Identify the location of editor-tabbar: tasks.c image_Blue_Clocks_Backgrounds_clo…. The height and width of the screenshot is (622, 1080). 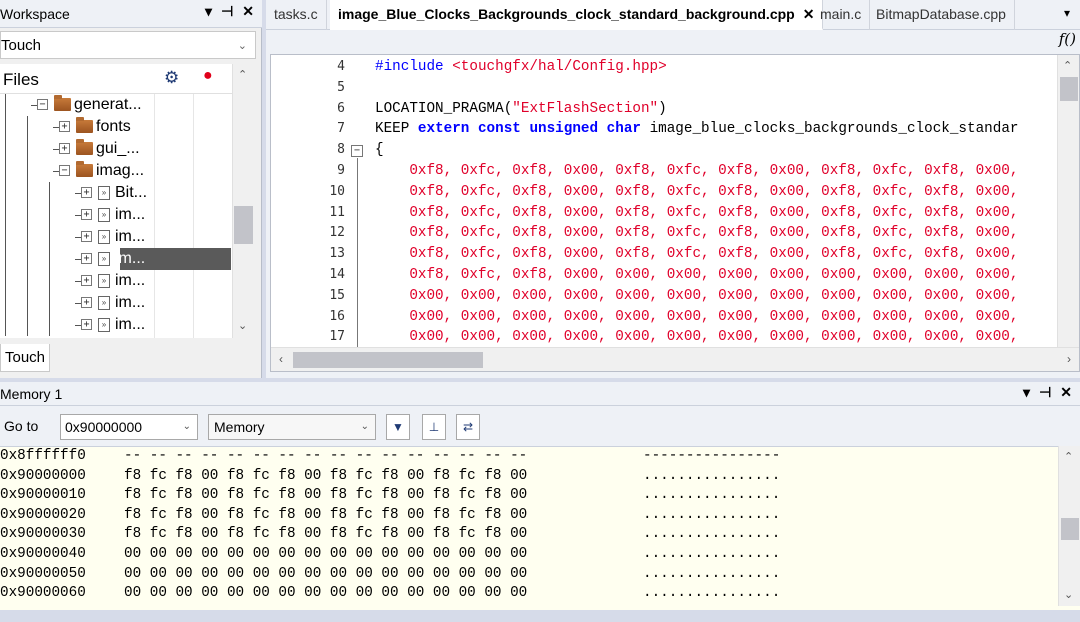
(673, 15).